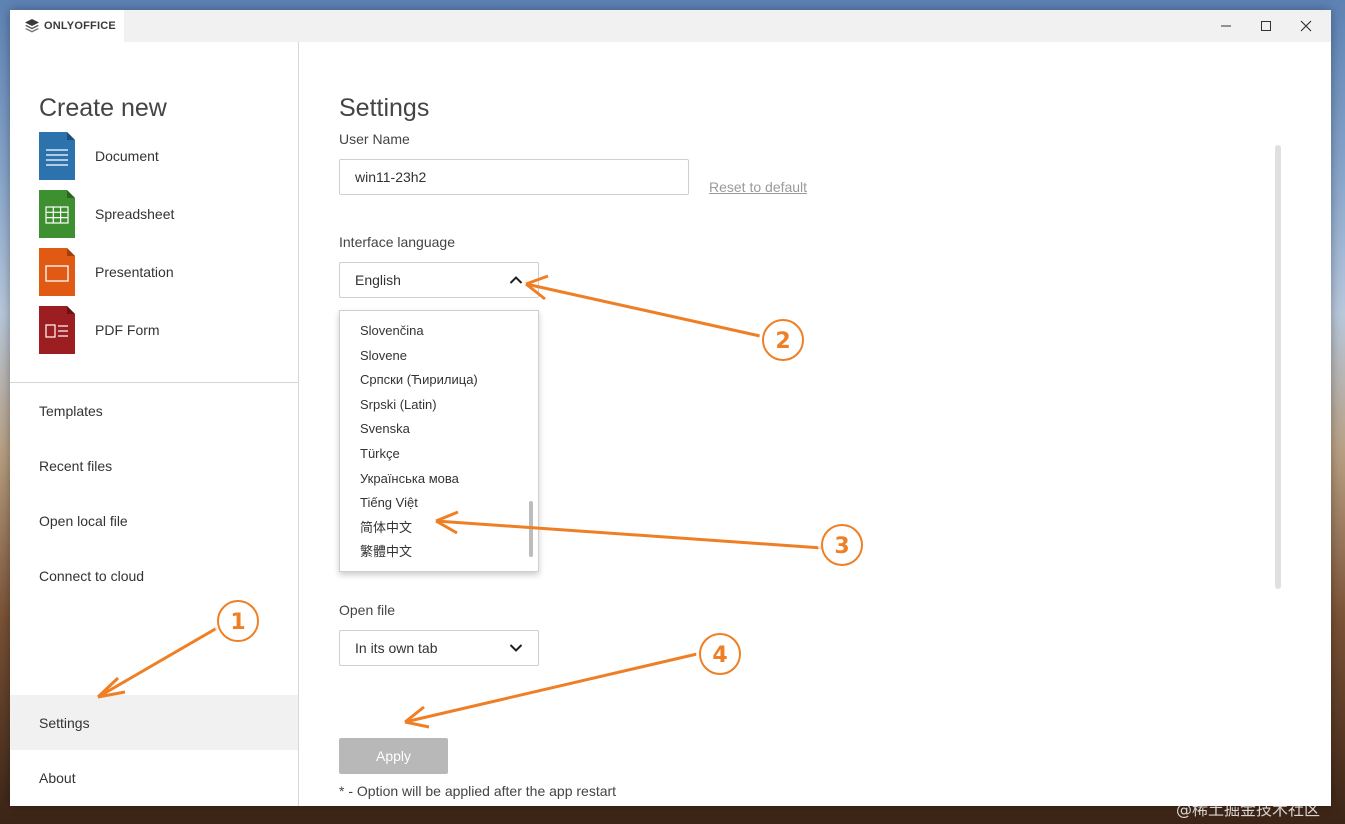 The image size is (1345, 824). What do you see at coordinates (393, 756) in the screenshot?
I see `apply-button: Apply` at bounding box center [393, 756].